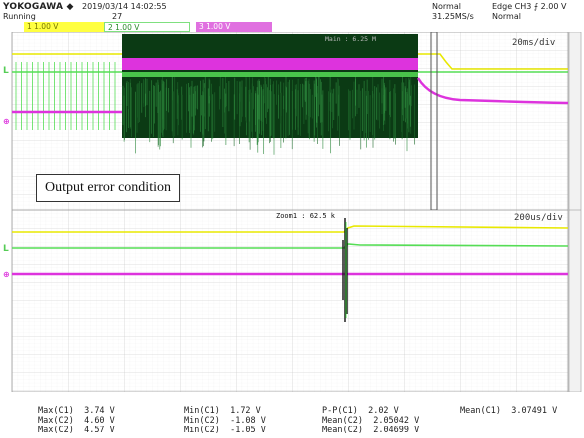  Describe the element at coordinates (306, 216) in the screenshot. I see `zoom-label: Zoom1 : 62.5 k` at that location.